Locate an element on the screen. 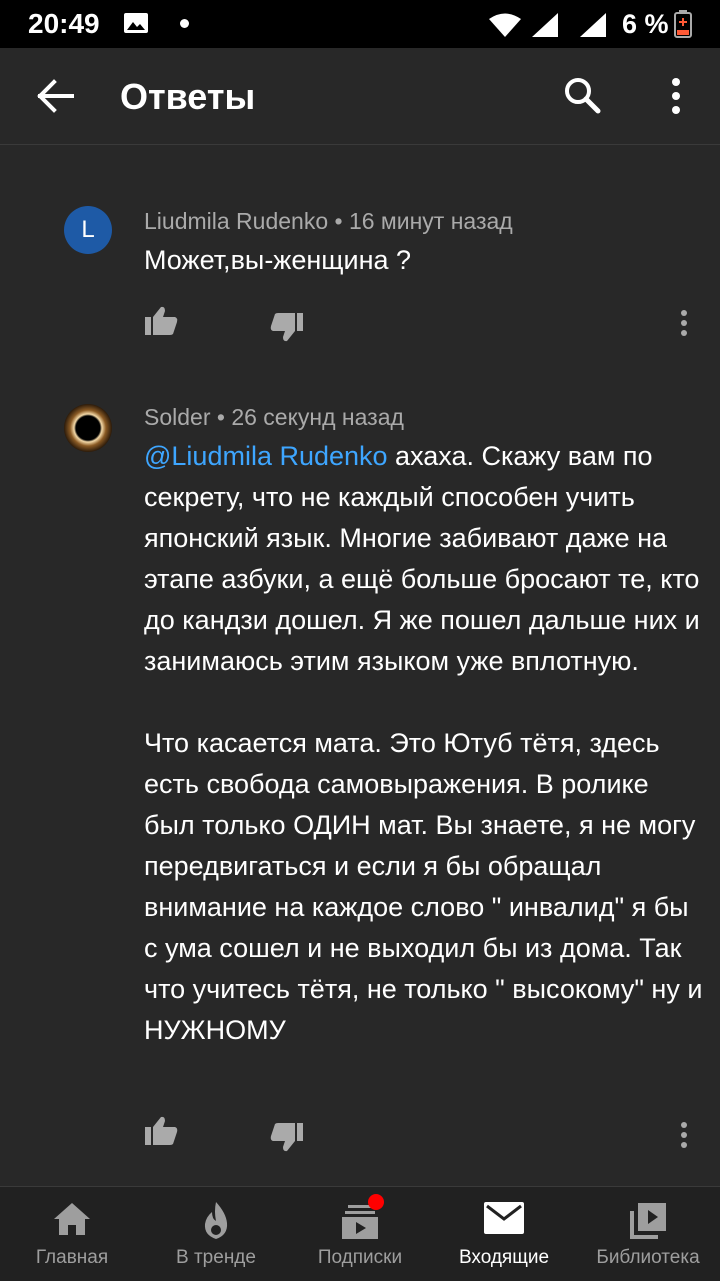 Image resolution: width=720 pixels, height=1281 pixels. home-icon is located at coordinates (72, 1219).